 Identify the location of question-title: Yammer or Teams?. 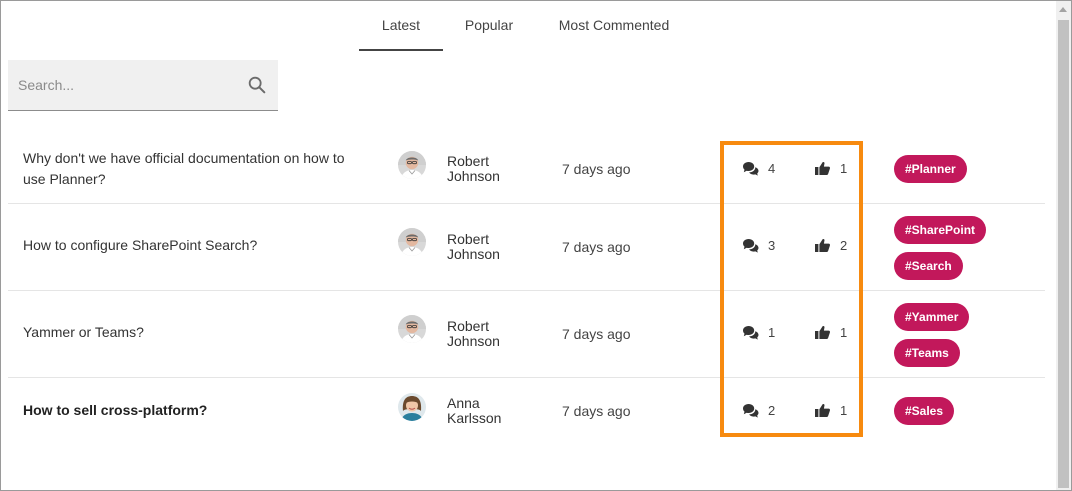
(195, 332).